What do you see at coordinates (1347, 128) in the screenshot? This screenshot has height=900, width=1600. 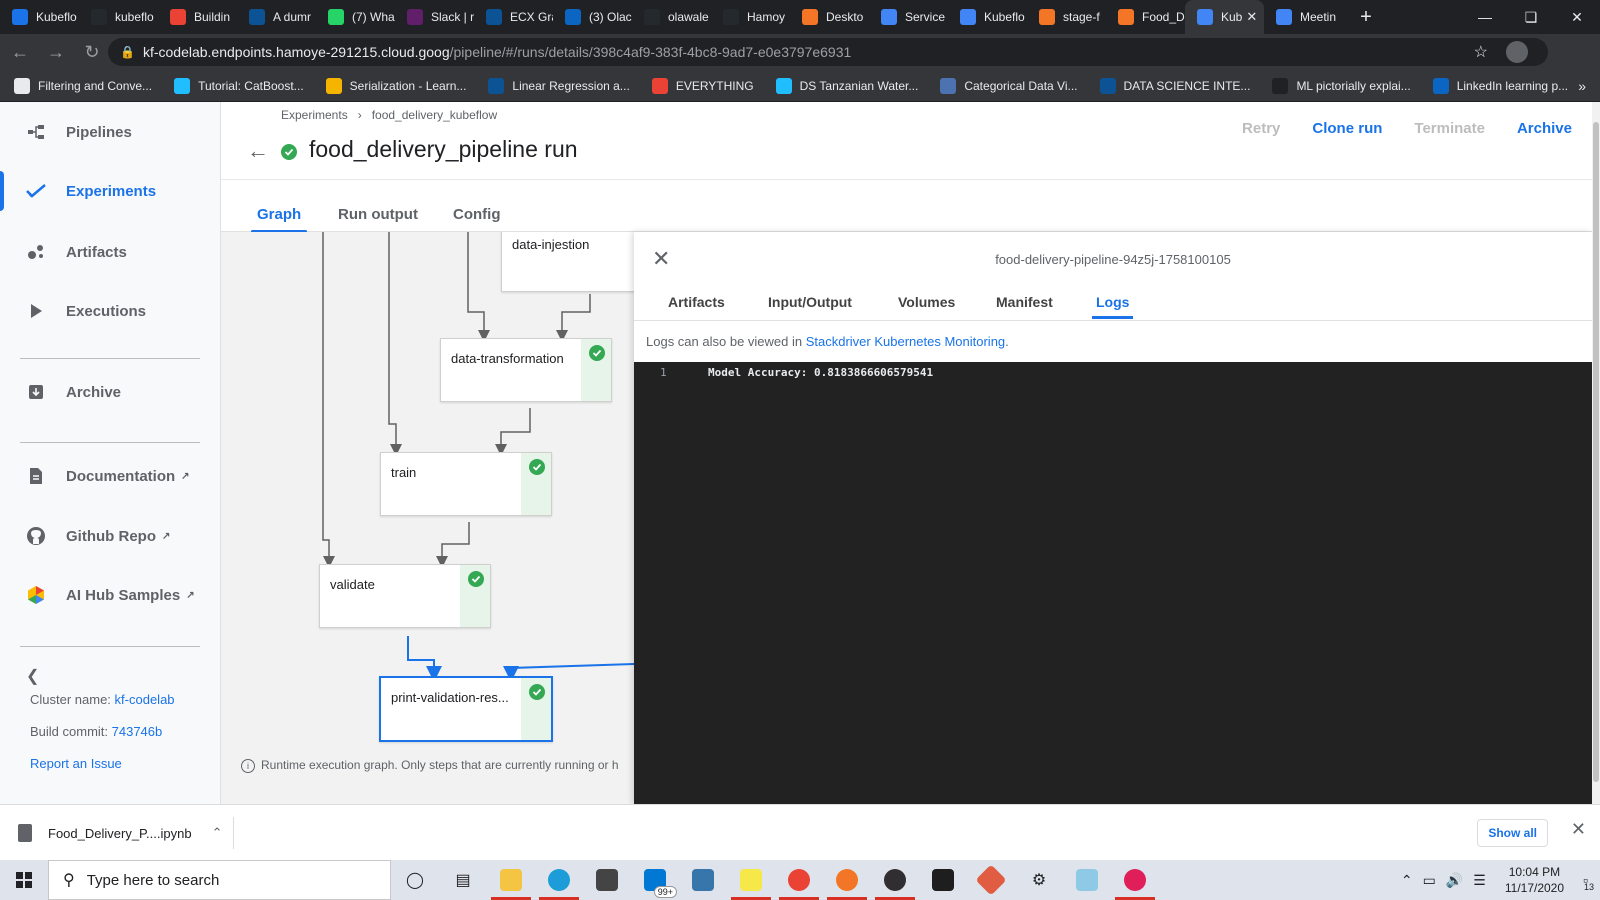 I see `clone-run-button: Clone run` at bounding box center [1347, 128].